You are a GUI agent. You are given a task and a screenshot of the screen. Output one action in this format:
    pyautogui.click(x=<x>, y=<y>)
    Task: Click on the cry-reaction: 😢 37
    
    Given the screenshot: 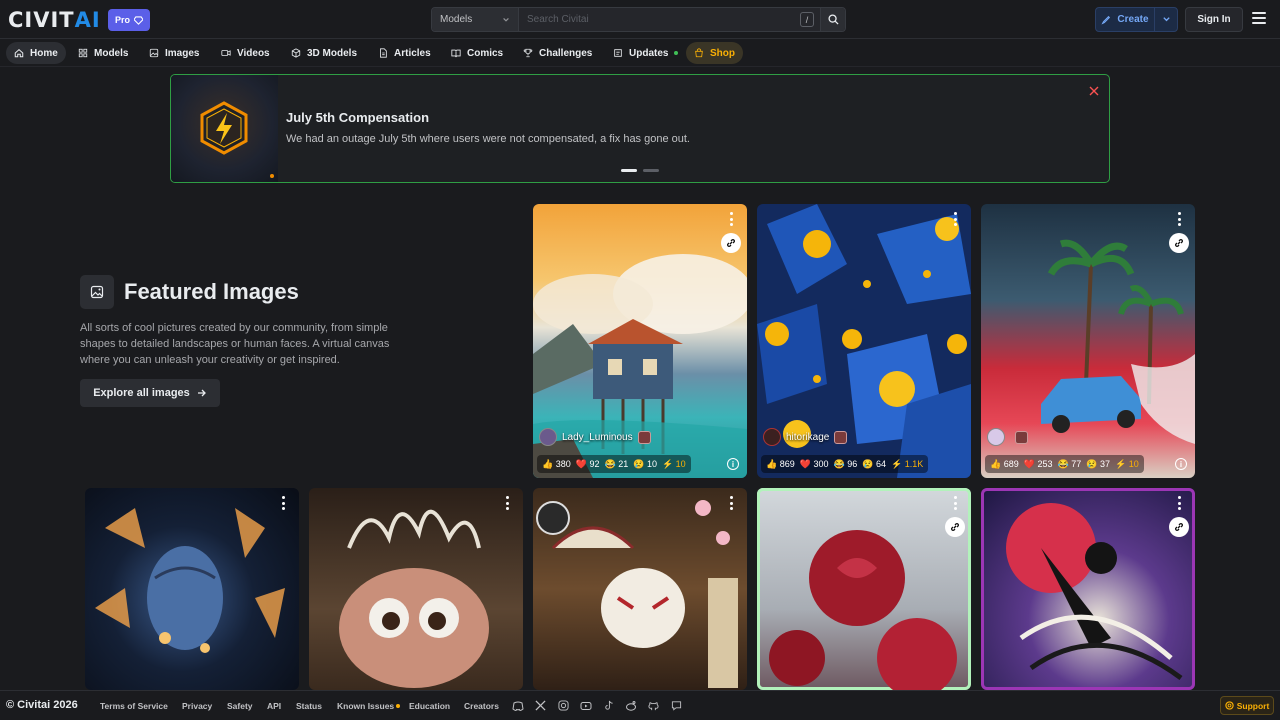 What is the action you would take?
    pyautogui.click(x=1098, y=464)
    